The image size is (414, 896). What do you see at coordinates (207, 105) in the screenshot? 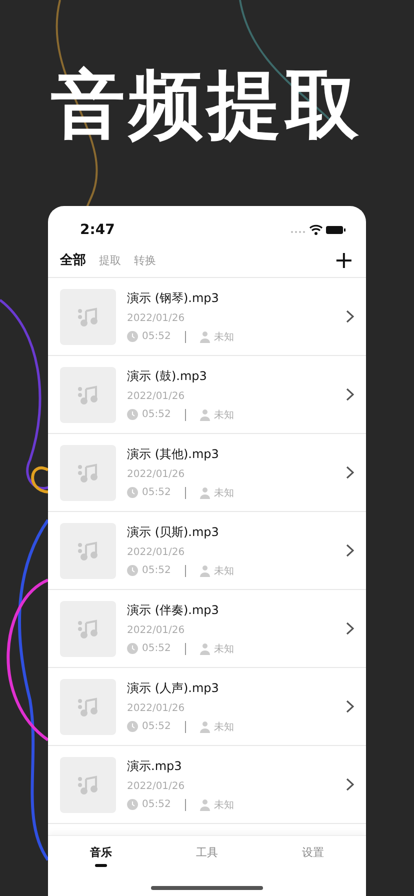
I see `headline: 音频提取` at bounding box center [207, 105].